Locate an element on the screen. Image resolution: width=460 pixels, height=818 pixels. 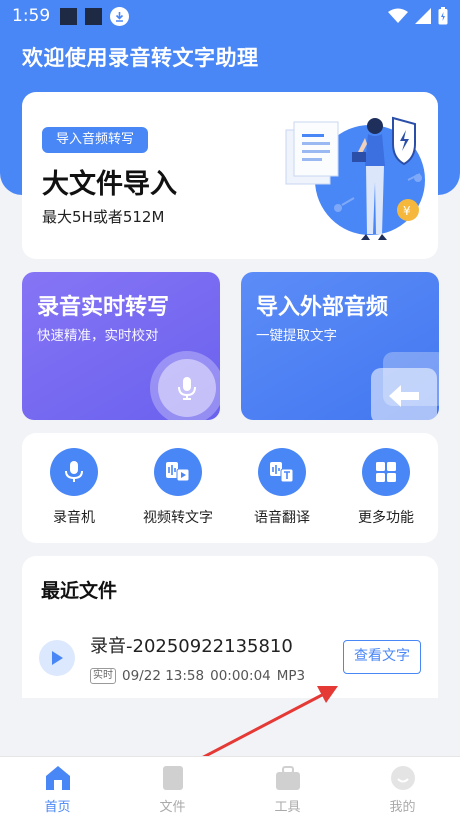
play-button is located at coordinates (57, 658).